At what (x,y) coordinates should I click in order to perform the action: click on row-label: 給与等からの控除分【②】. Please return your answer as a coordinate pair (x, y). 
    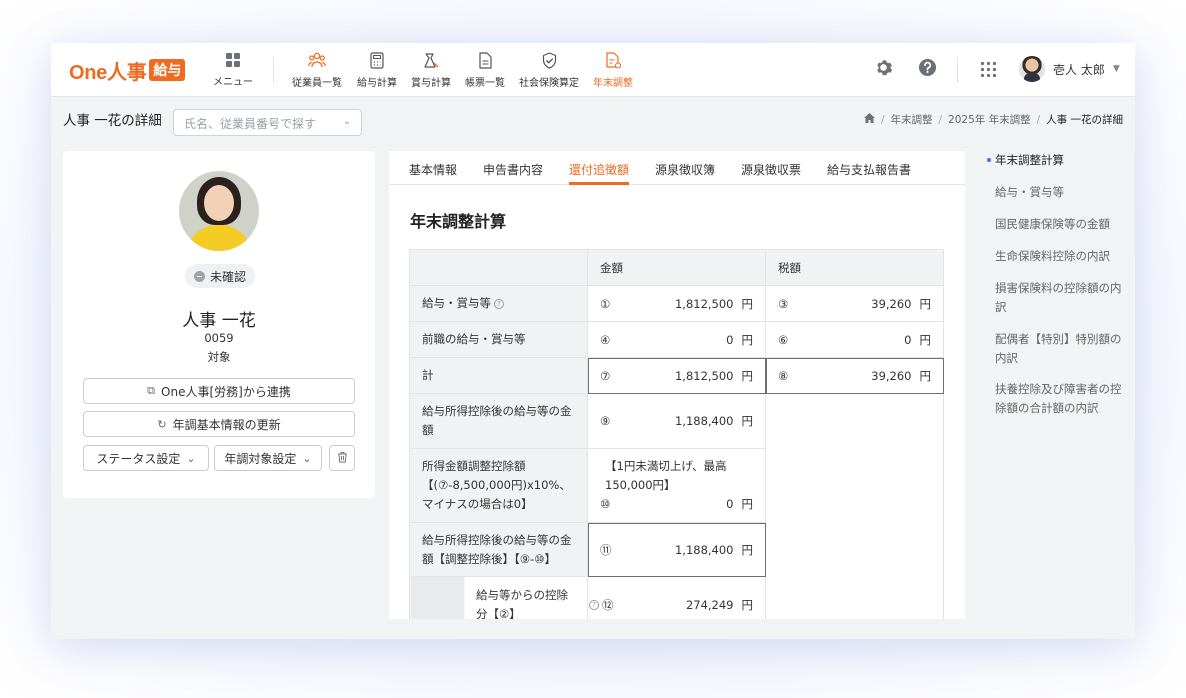
    Looking at the image, I should click on (522, 603).